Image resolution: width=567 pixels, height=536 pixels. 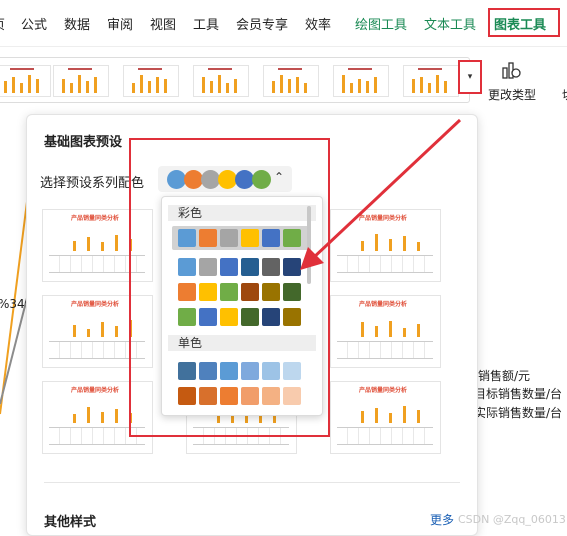 What do you see at coordinates (318, 23) in the screenshot?
I see `menu-item-efficiency: 效率` at bounding box center [318, 23].